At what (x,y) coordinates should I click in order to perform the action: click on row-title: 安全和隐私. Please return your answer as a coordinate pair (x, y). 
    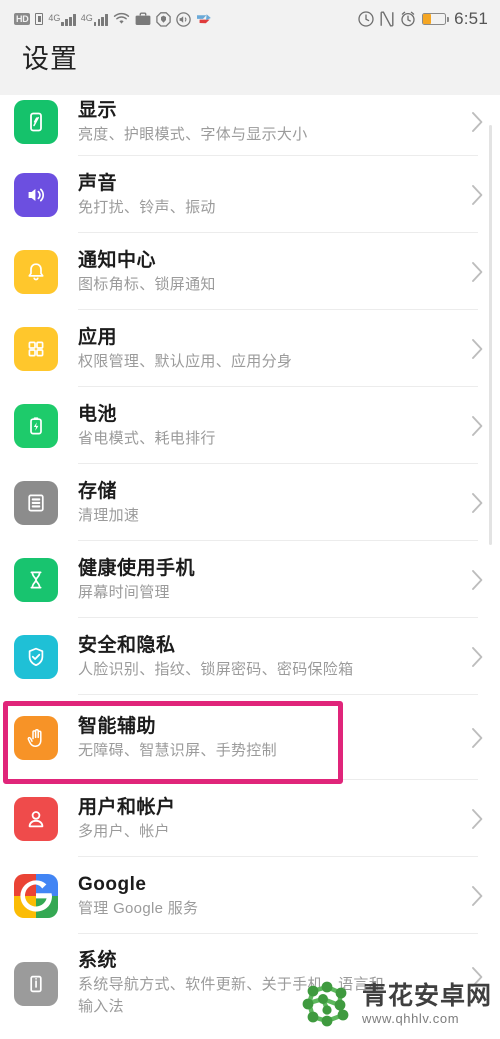
    Looking at the image, I should click on (127, 645).